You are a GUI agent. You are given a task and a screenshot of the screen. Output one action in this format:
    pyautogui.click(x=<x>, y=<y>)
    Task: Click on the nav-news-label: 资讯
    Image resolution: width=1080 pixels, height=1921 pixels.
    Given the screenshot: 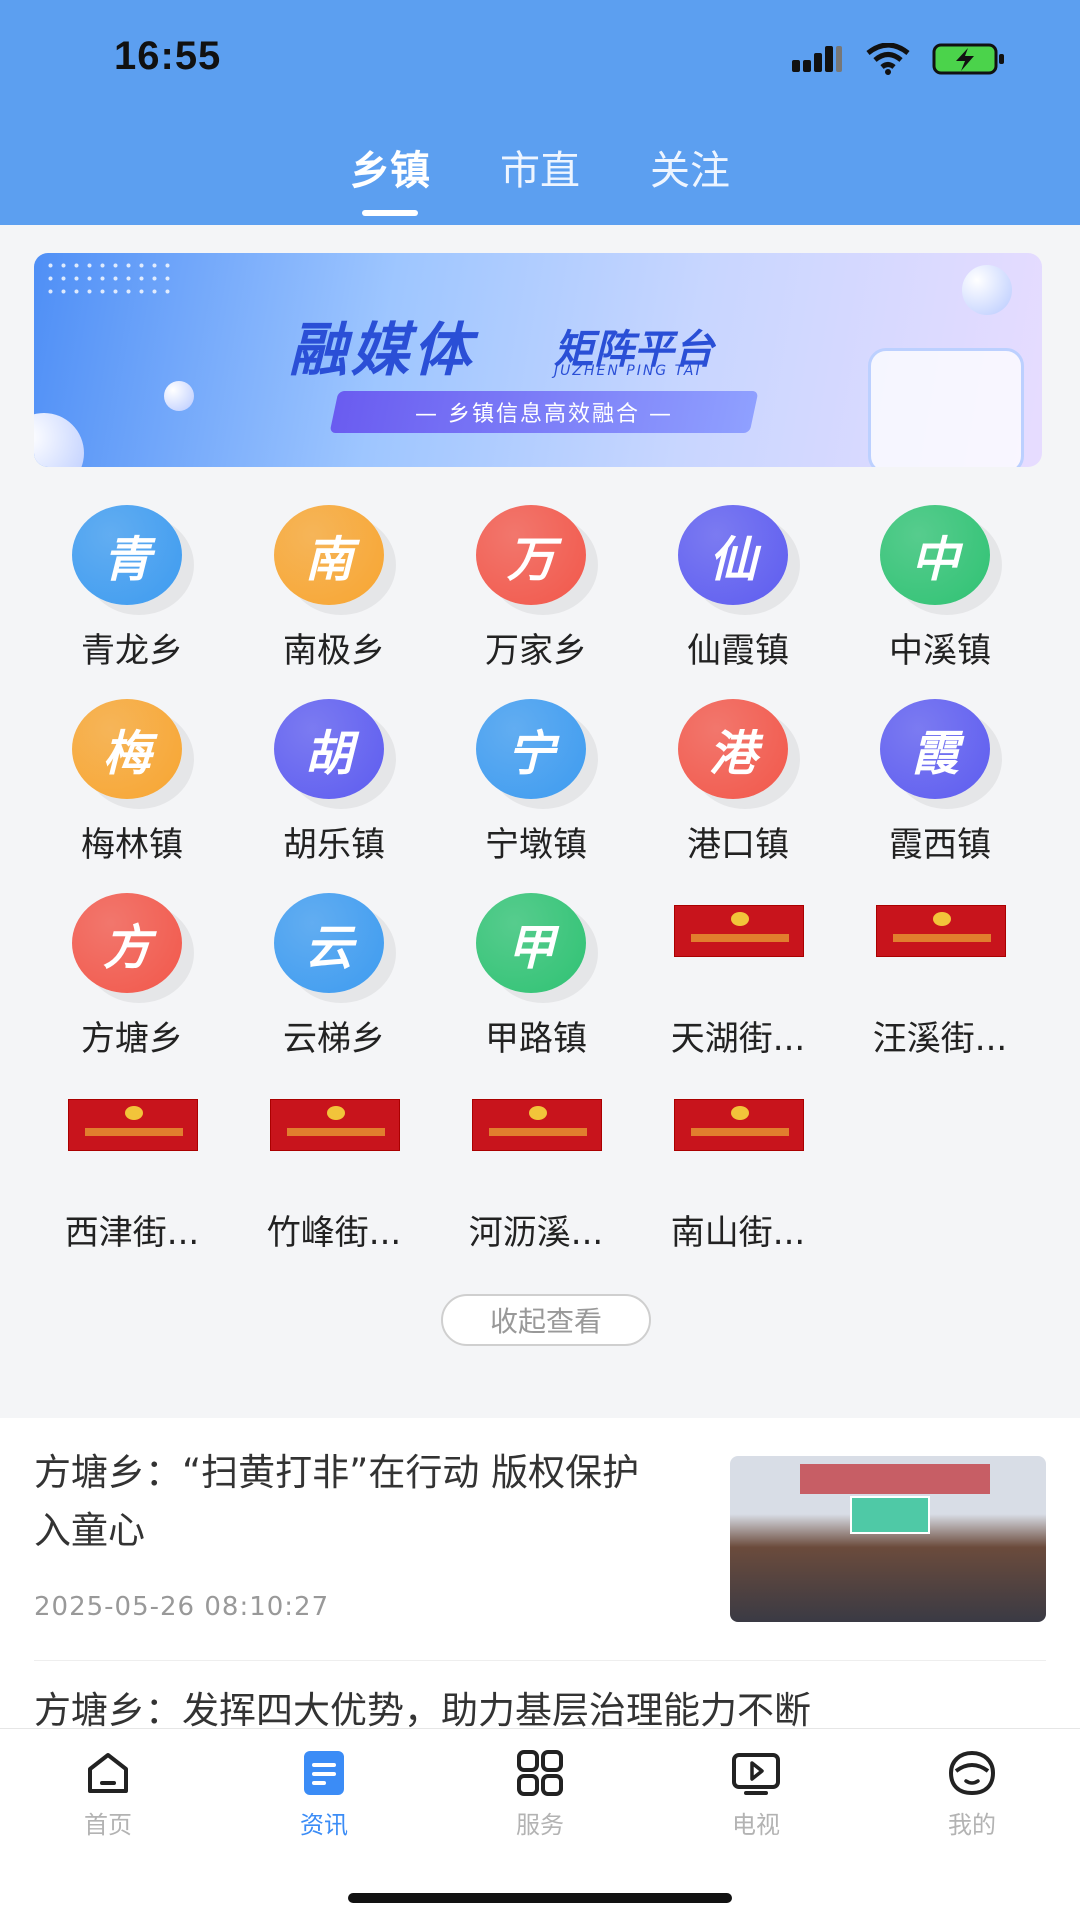 What is the action you would take?
    pyautogui.click(x=324, y=1825)
    